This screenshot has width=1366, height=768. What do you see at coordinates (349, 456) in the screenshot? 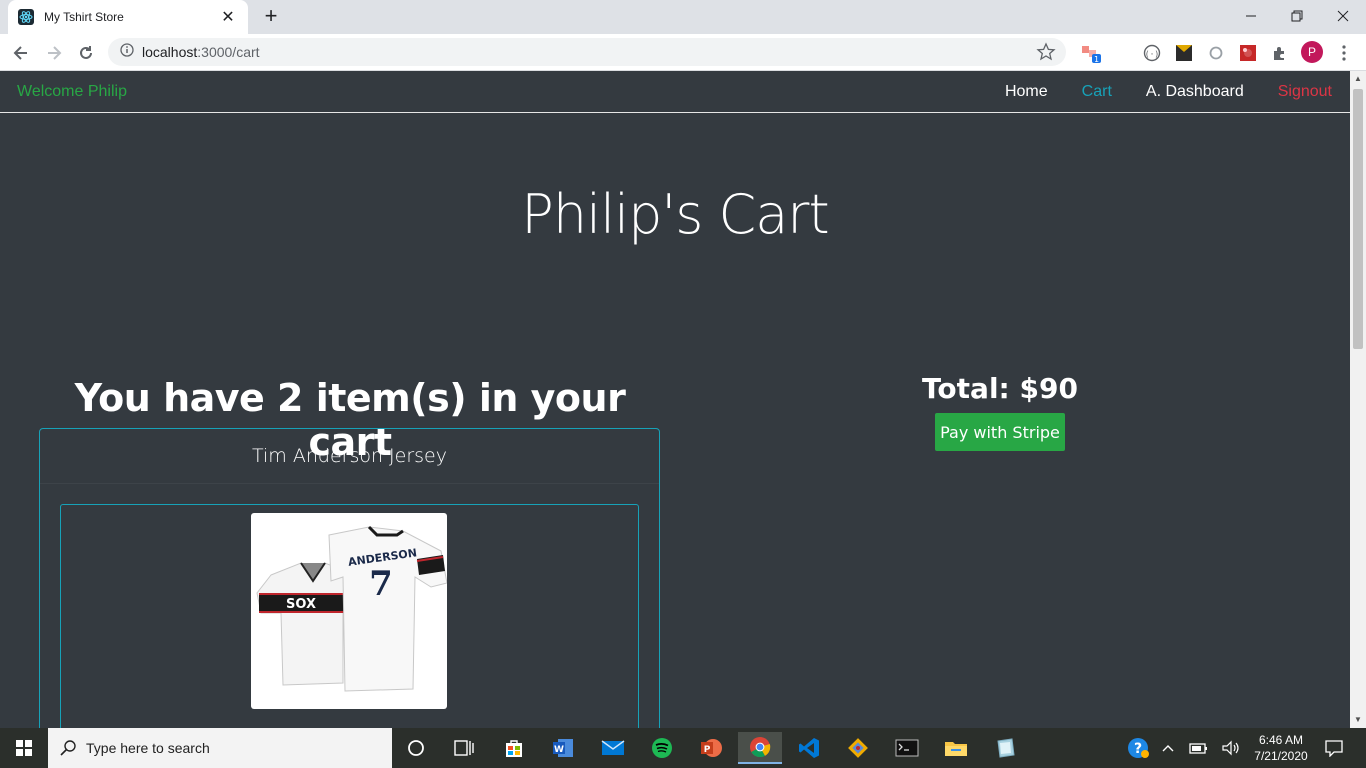
I see `product-name: Tim Anderson Jersey` at bounding box center [349, 456].